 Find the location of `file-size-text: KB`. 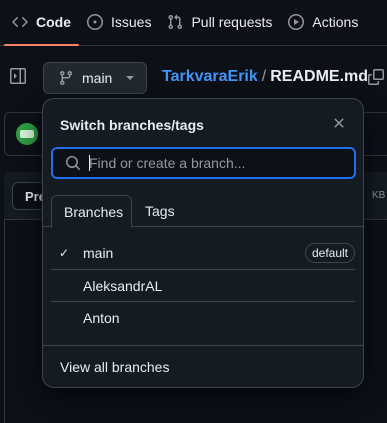

file-size-text: KB is located at coordinates (379, 195).